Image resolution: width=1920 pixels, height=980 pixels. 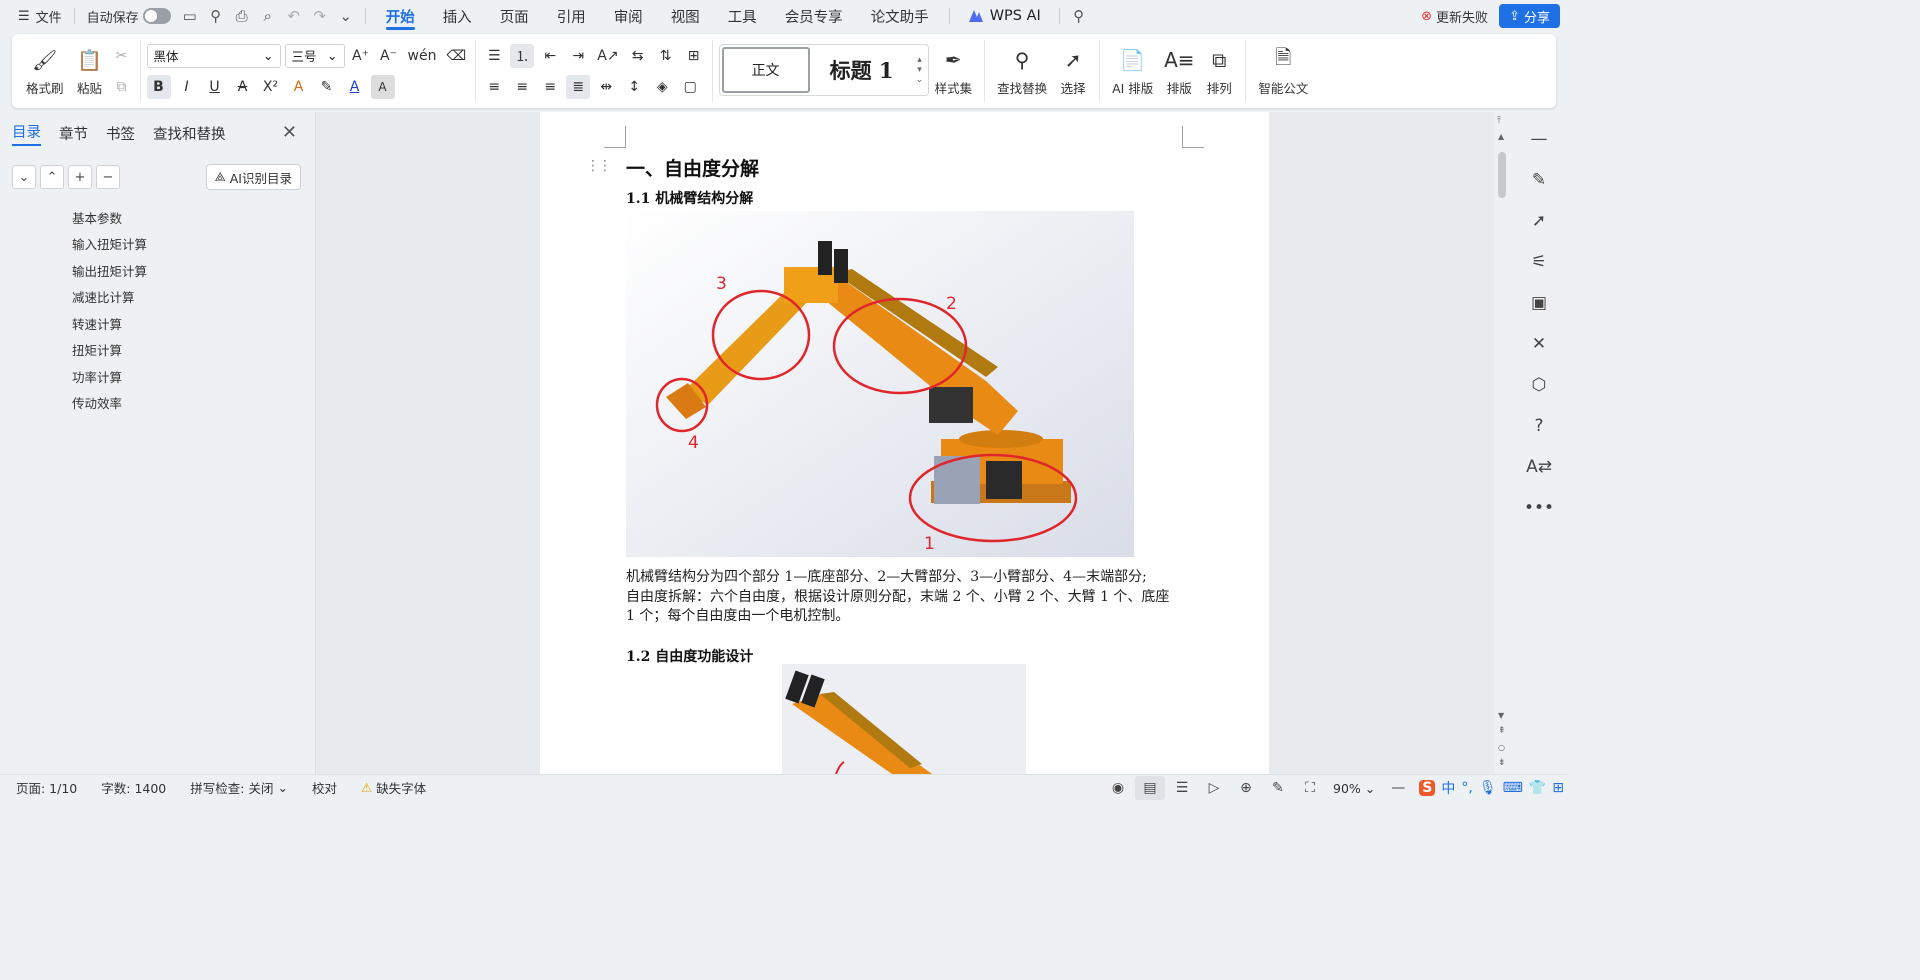 What do you see at coordinates (1539, 508) in the screenshot?
I see `more-icon: •••` at bounding box center [1539, 508].